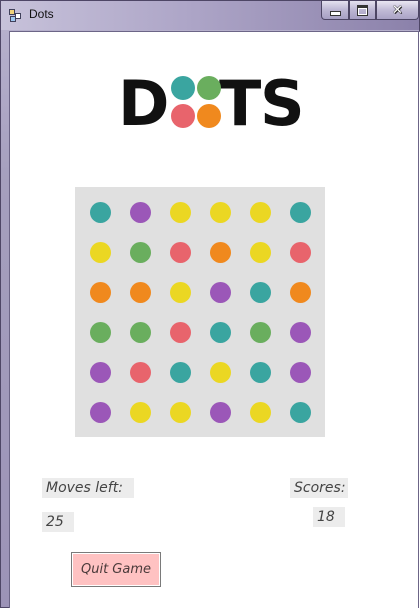  Describe the element at coordinates (209, 88) in the screenshot. I see `logo-dot-green` at that location.